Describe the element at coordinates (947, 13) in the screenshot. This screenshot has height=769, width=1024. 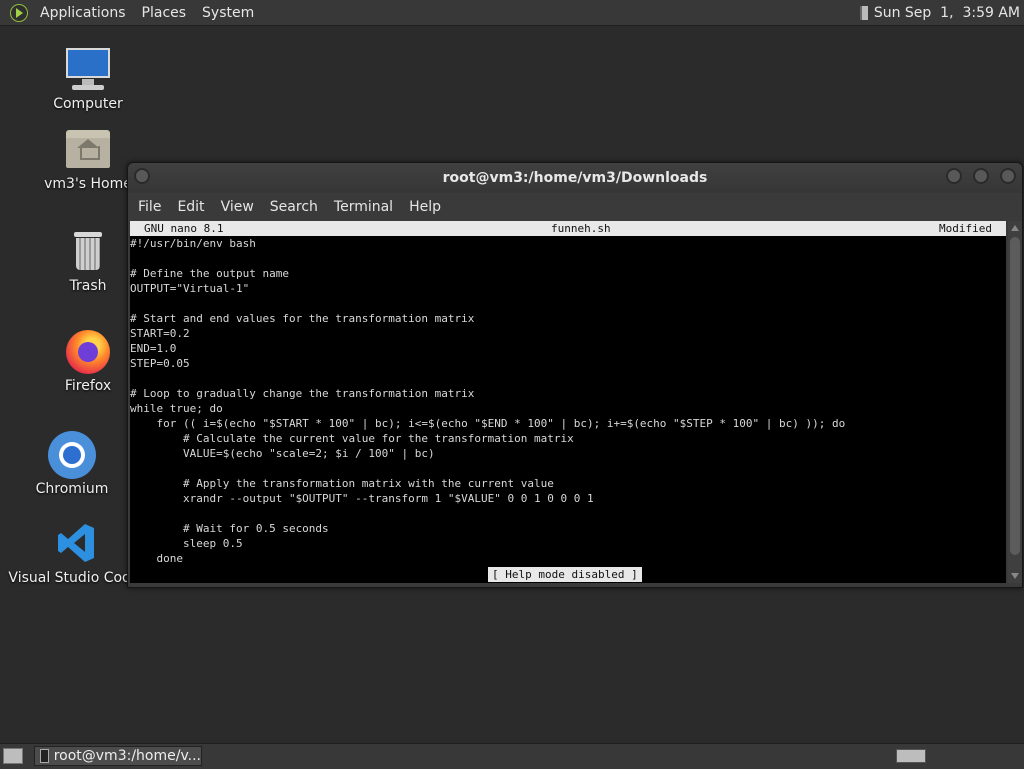
I see `clock: Sun Sep 1, 3:59 AM` at that location.